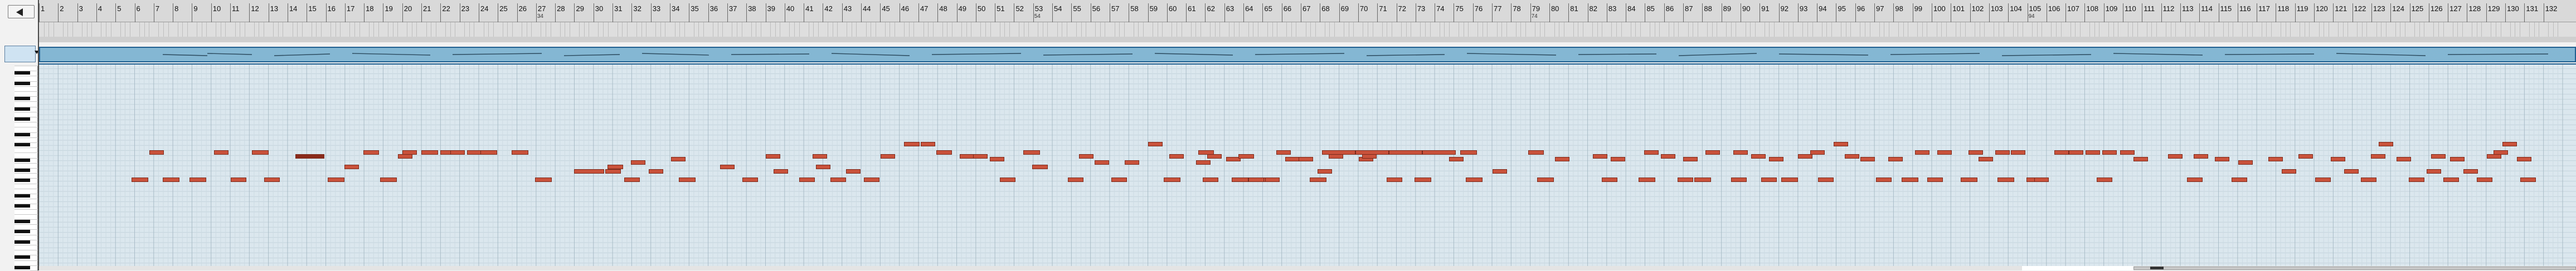 The width and height of the screenshot is (2576, 271). What do you see at coordinates (1308, 54) in the screenshot?
I see `track-overview` at bounding box center [1308, 54].